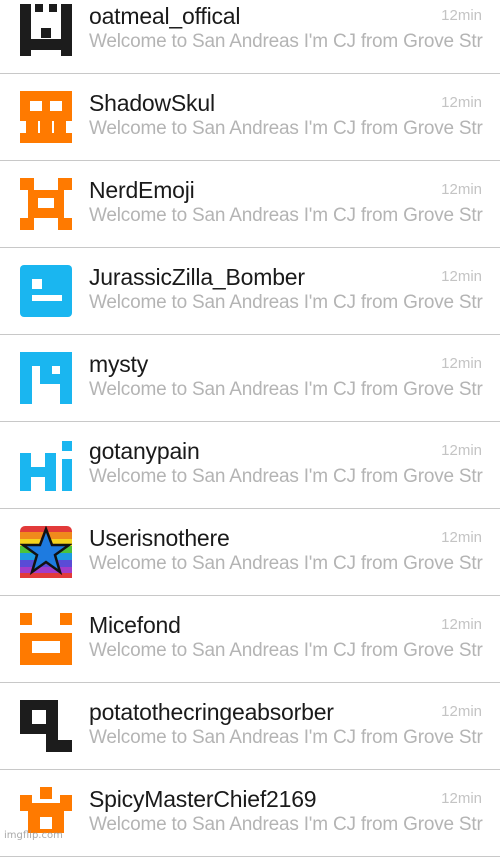 Image resolution: width=500 pixels, height=857 pixels. What do you see at coordinates (203, 799) in the screenshot?
I see `username: SpicyMasterChief2169` at bounding box center [203, 799].